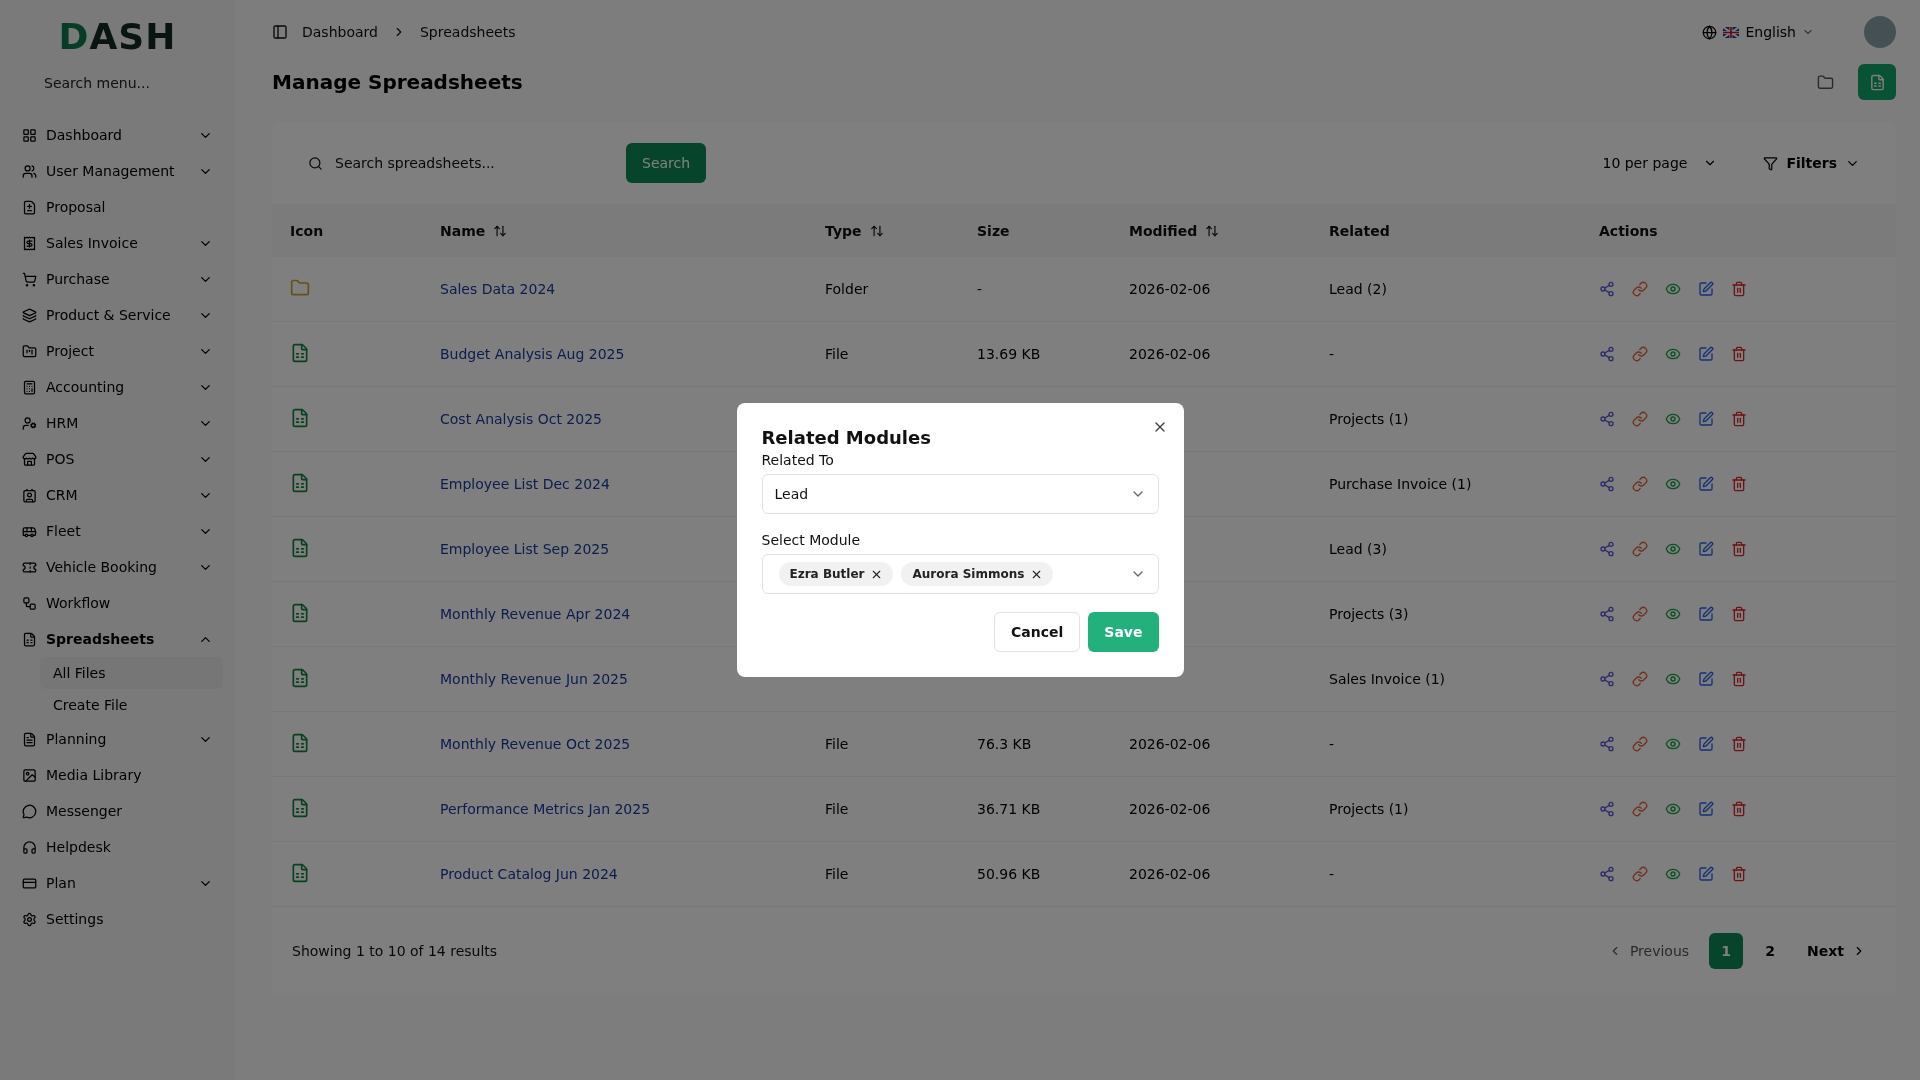 Image resolution: width=1920 pixels, height=1080 pixels. I want to click on sidebar-item: Fleet, so click(117, 531).